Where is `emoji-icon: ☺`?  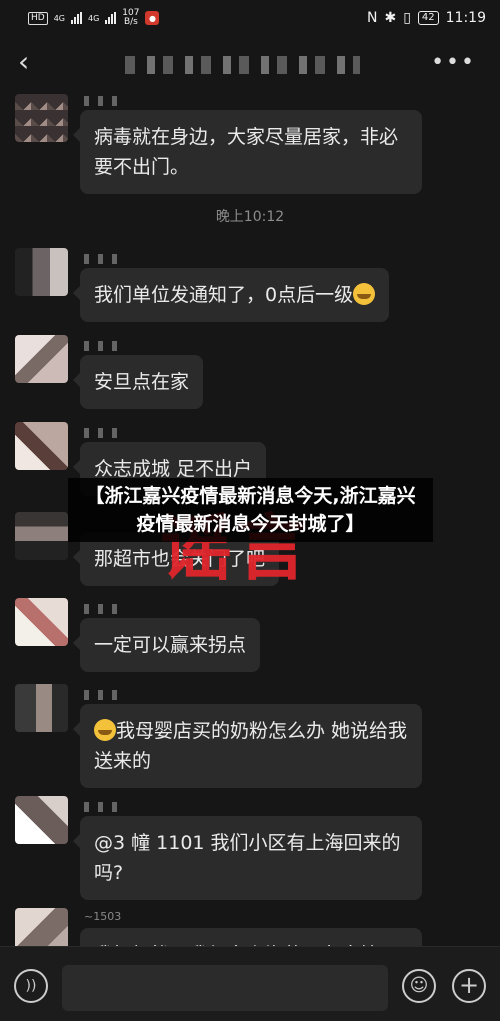
emoji-icon: ☺ is located at coordinates (419, 986).